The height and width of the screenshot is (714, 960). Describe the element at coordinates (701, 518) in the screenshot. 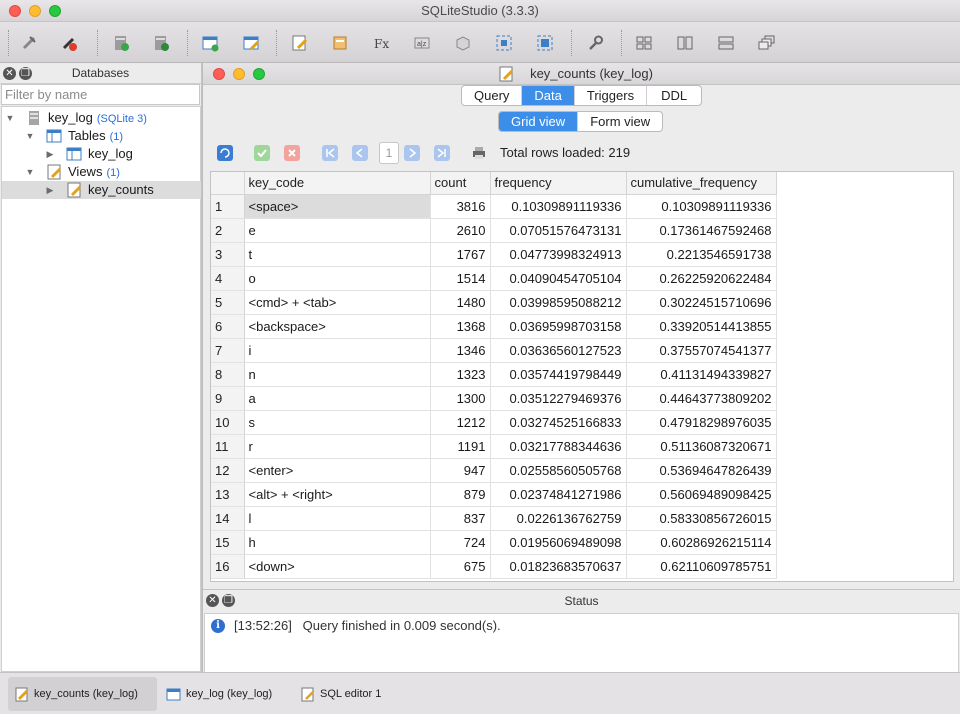

I see `cumulative-frequency-cell: 0.58330856726015` at that location.